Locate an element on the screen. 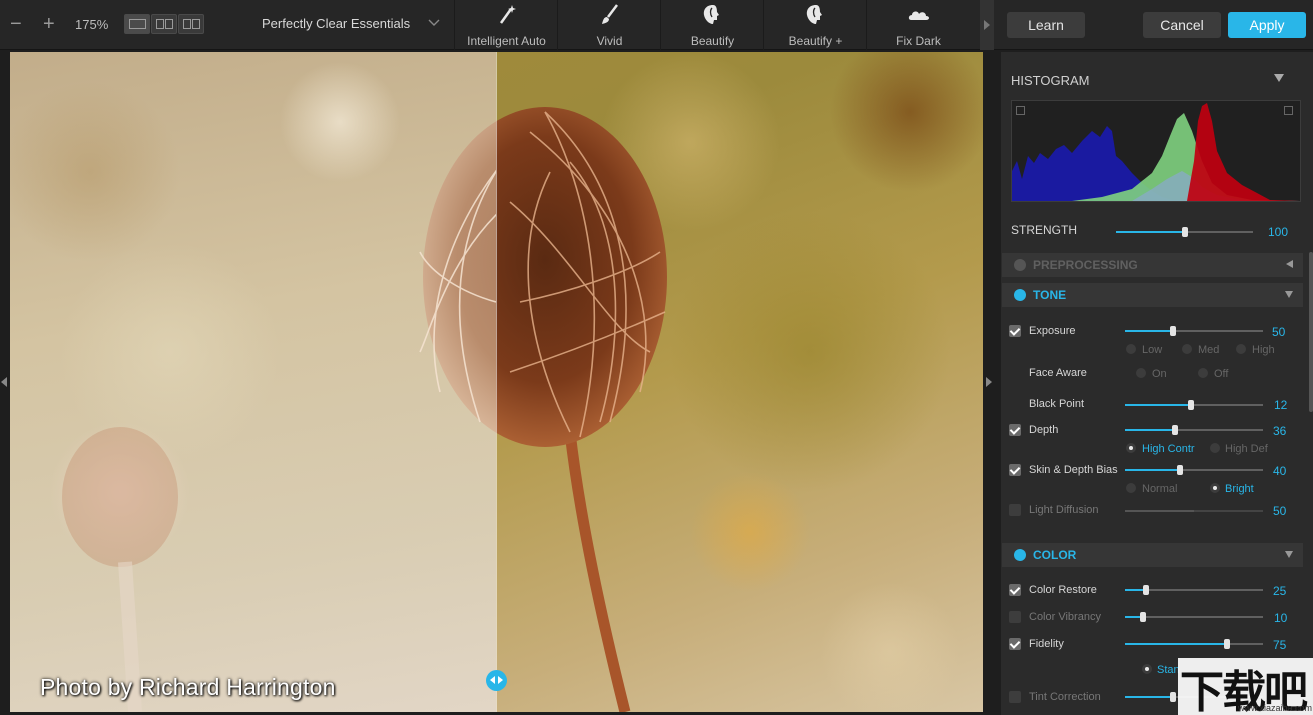 The image size is (1313, 715). preset-intelligent-auto: Intelligent Auto is located at coordinates (506, 25).